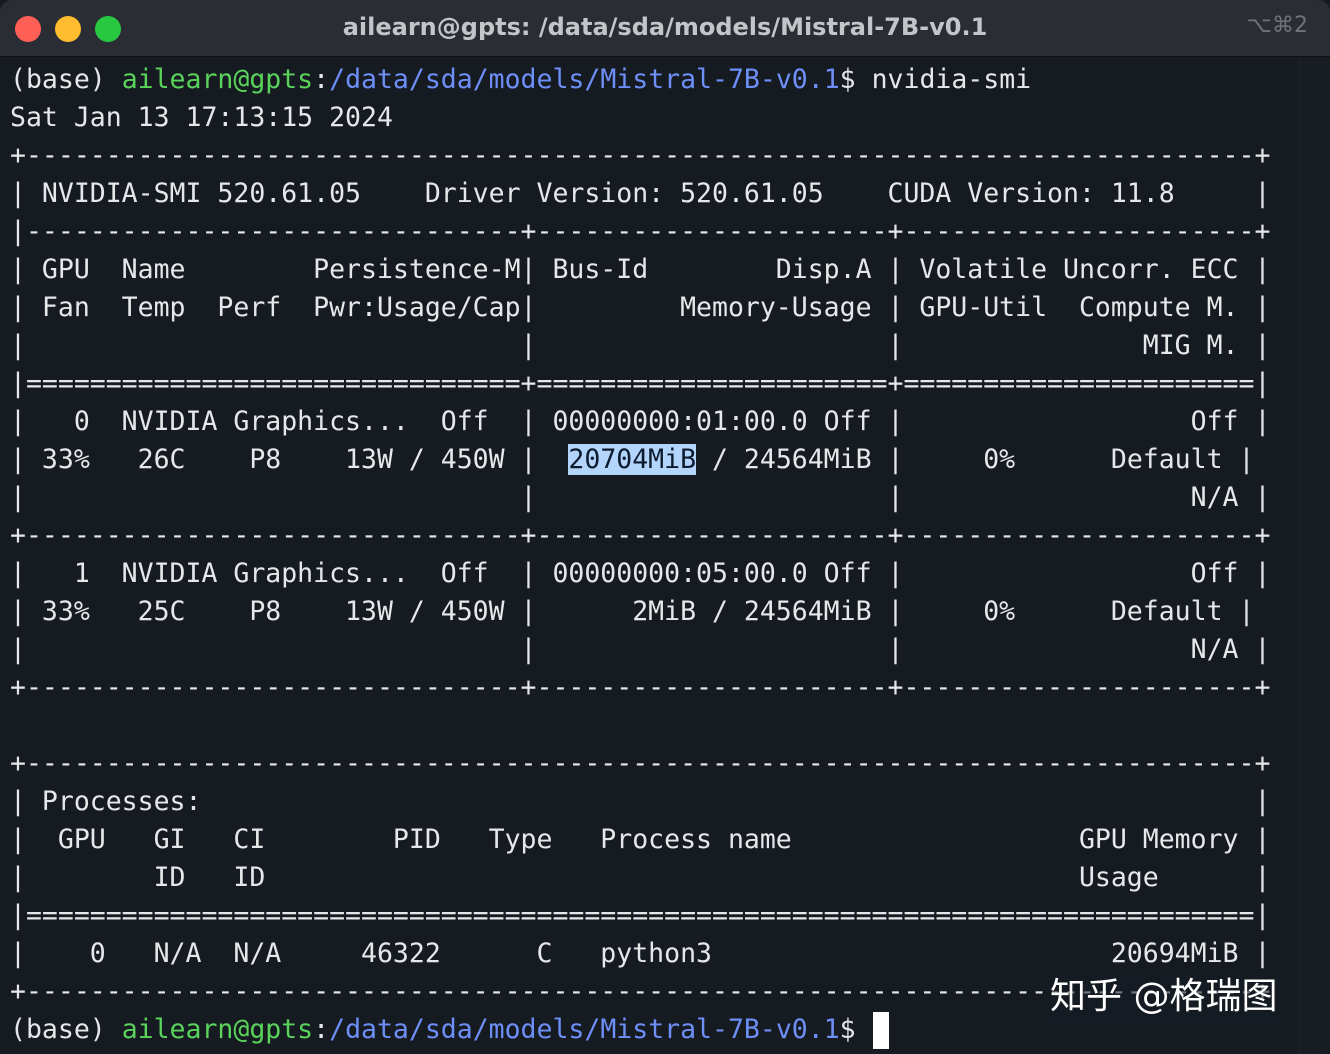 This screenshot has height=1054, width=1330. What do you see at coordinates (1314, 555) in the screenshot?
I see `scrollbar` at bounding box center [1314, 555].